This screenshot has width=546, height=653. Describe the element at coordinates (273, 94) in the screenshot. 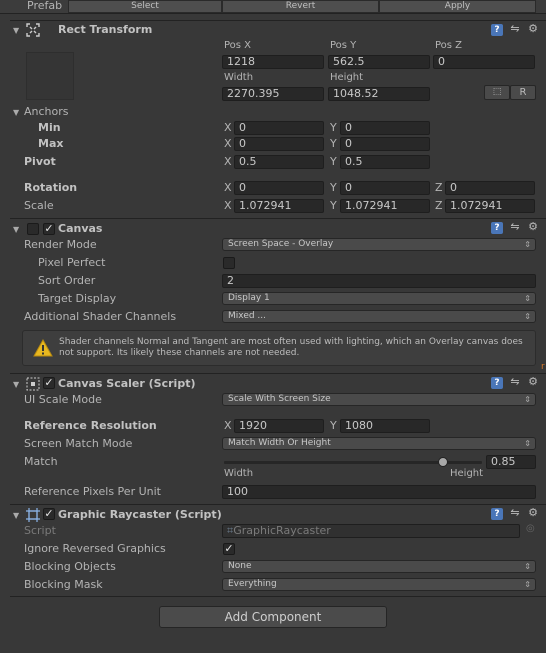

I see `width-field: 2270.395` at that location.